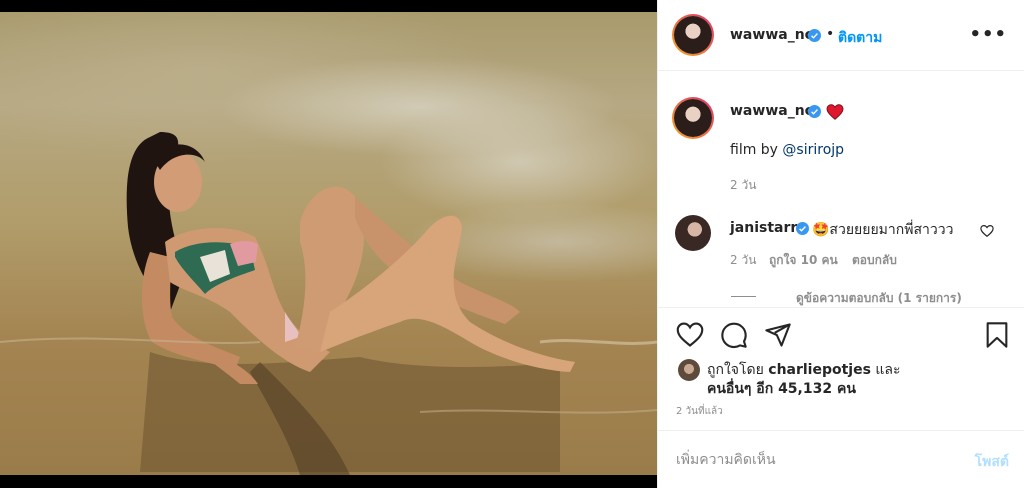 The width and height of the screenshot is (1024, 488). Describe the element at coordinates (803, 260) in the screenshot. I see `comment-likes-count: ถูกใจ 10 คน` at that location.